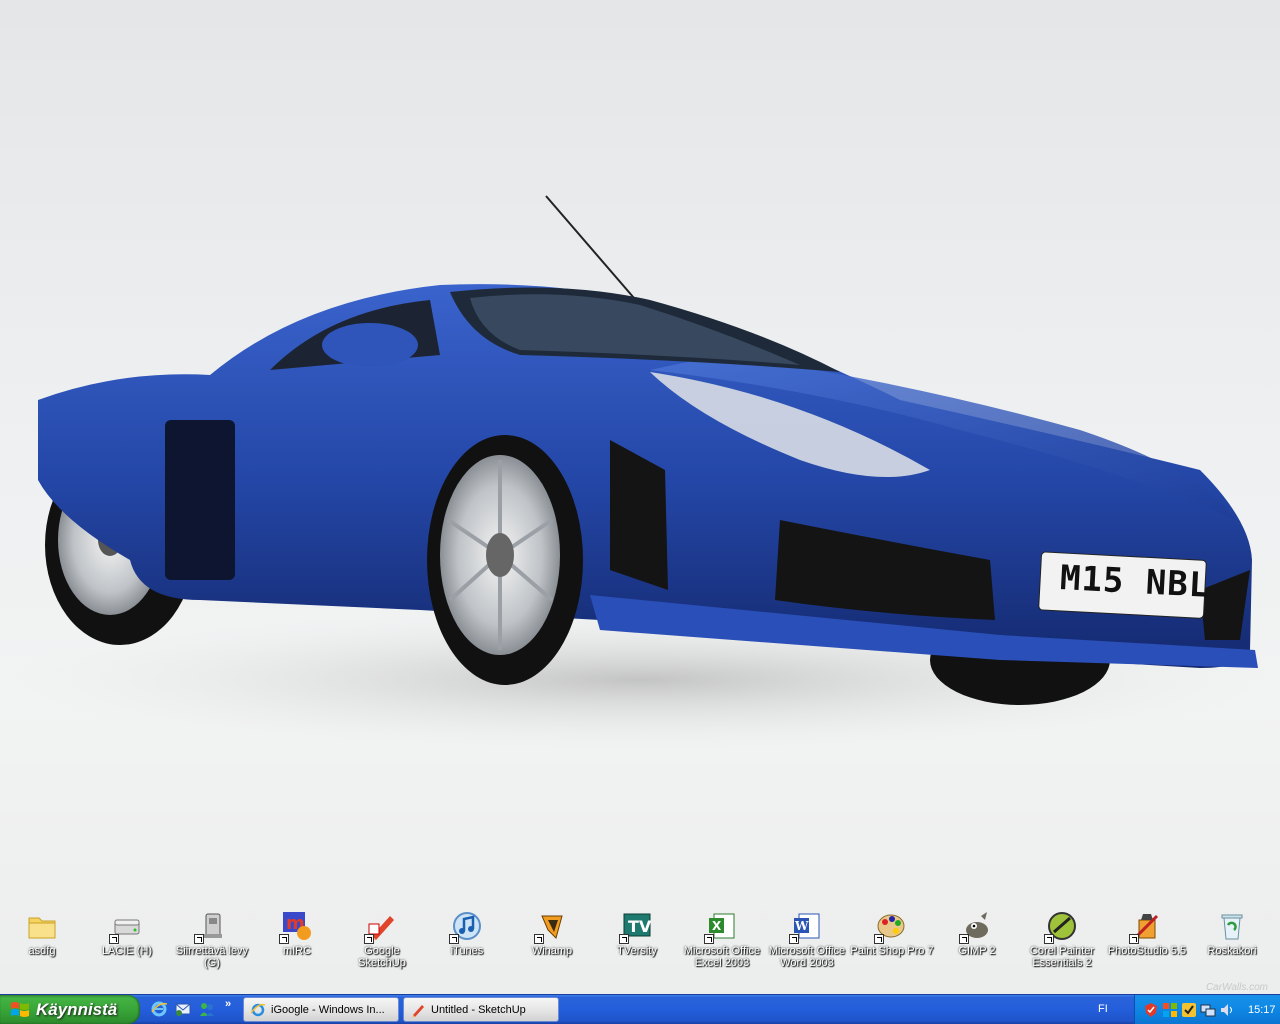  I want to click on desktop-icon-label: PhotoStudio 5.5, so click(1147, 951).